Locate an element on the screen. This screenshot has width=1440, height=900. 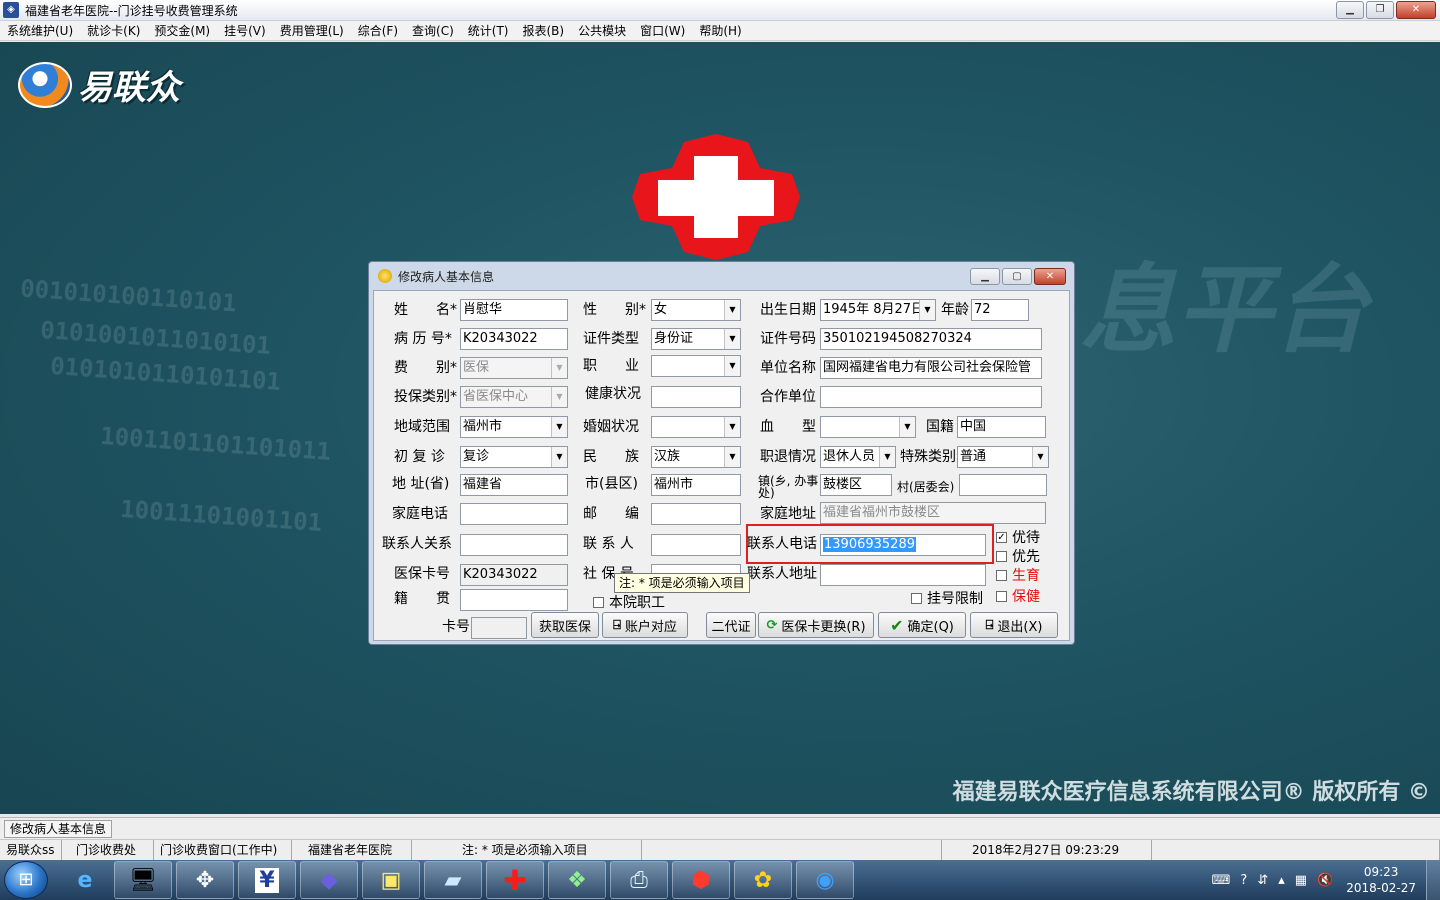
menu-register: 挂号(V) is located at coordinates (245, 30).